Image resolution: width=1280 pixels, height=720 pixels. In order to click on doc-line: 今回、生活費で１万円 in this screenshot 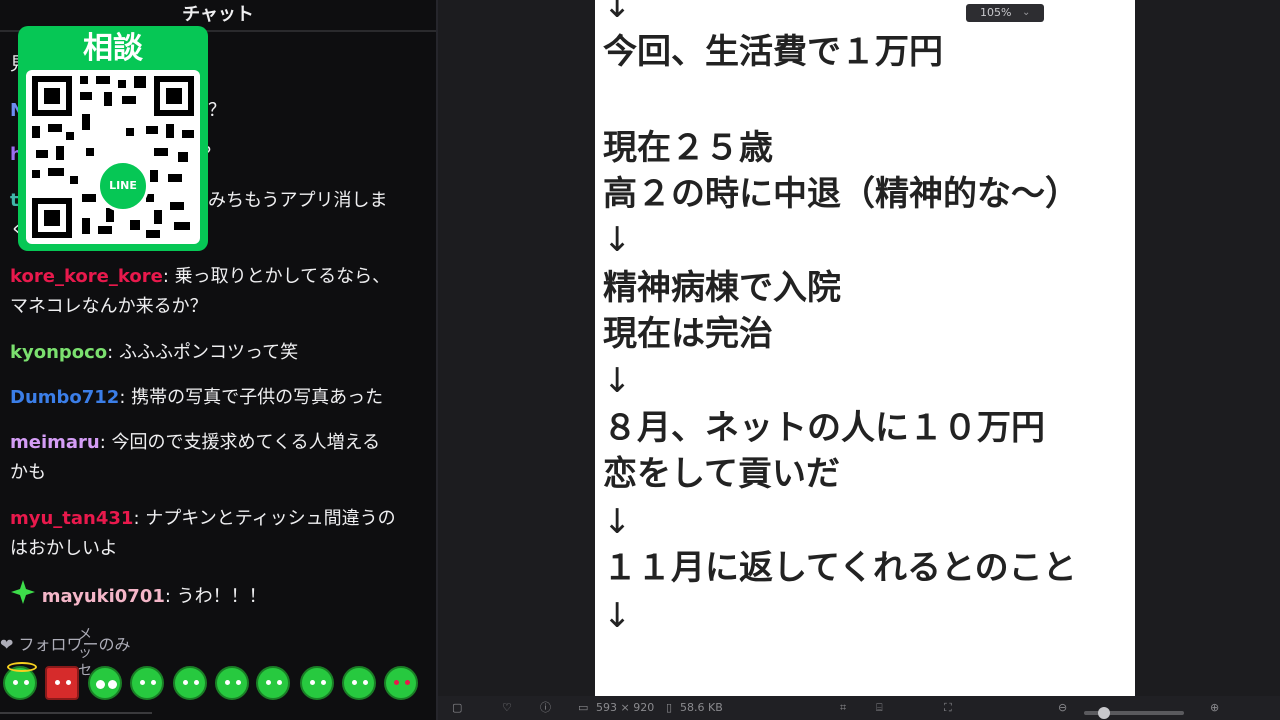, I will do `click(773, 52)`.